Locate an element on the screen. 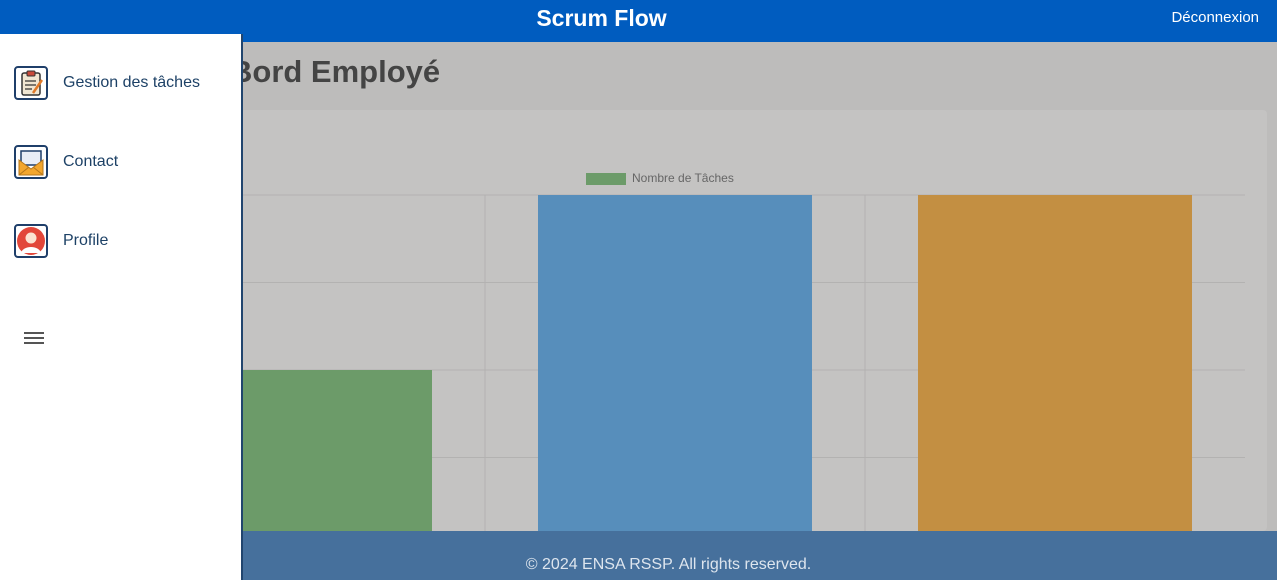  sidebar-item-profile: Profile is located at coordinates (120, 244).